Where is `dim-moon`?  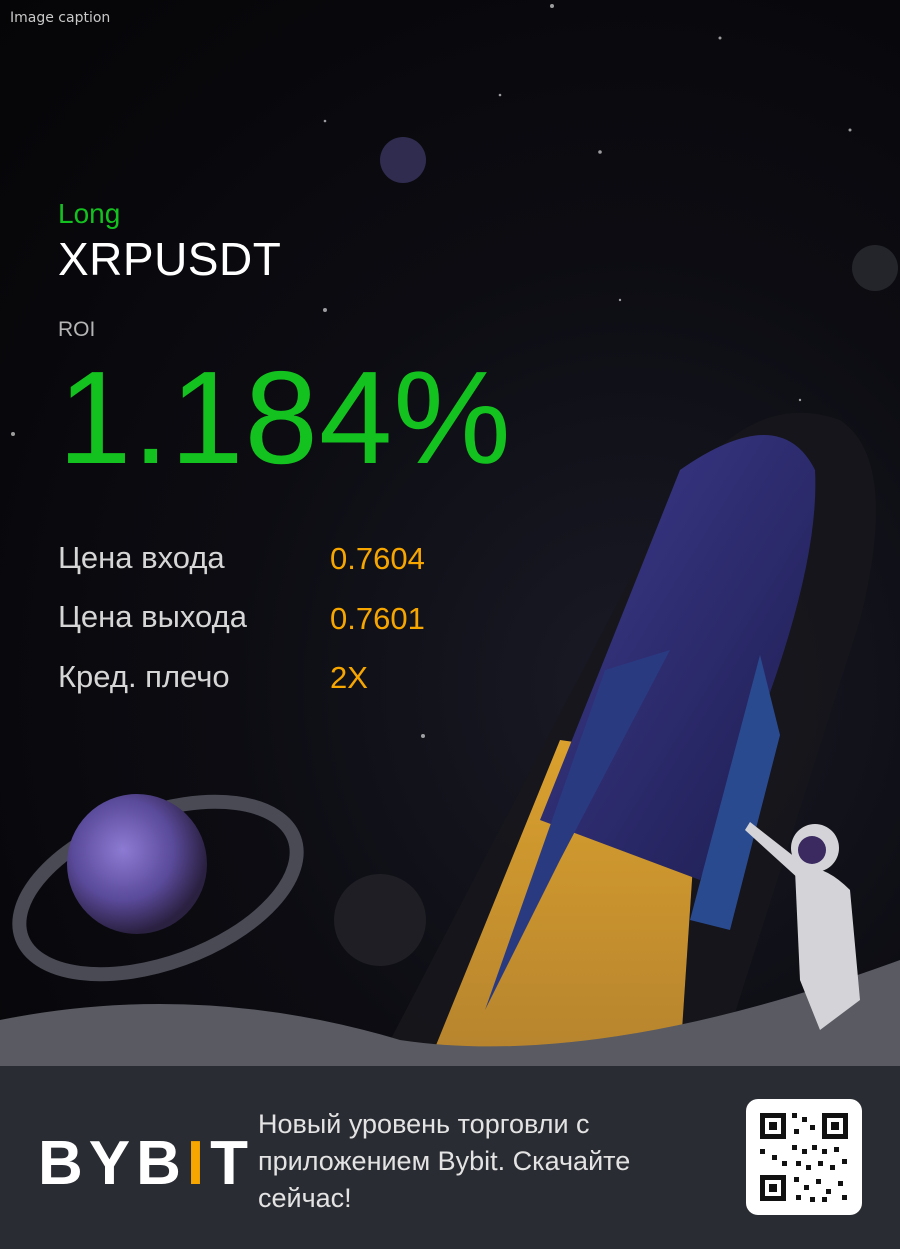
dim-moon is located at coordinates (380, 920).